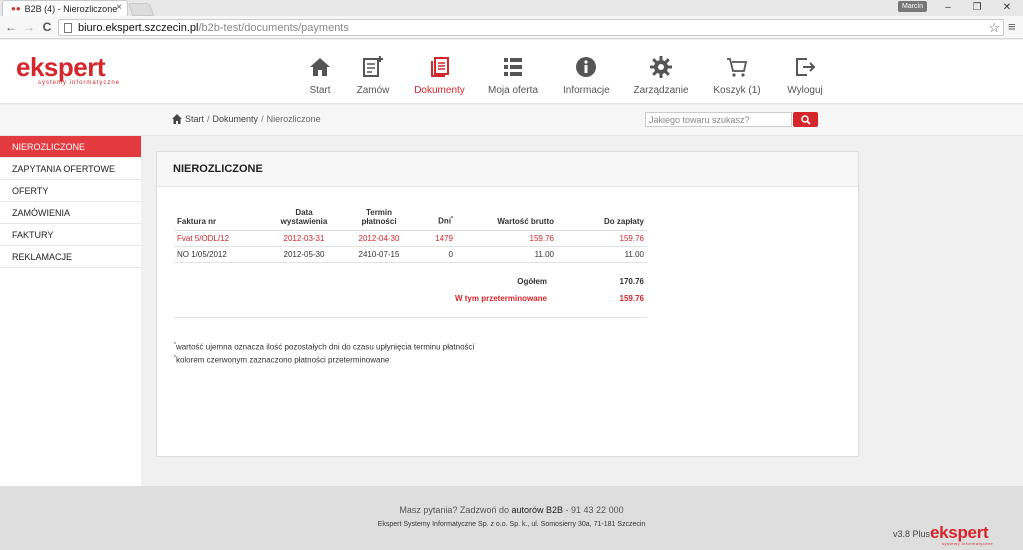  I want to click on nav-my-offer: Moja oferta, so click(513, 72).